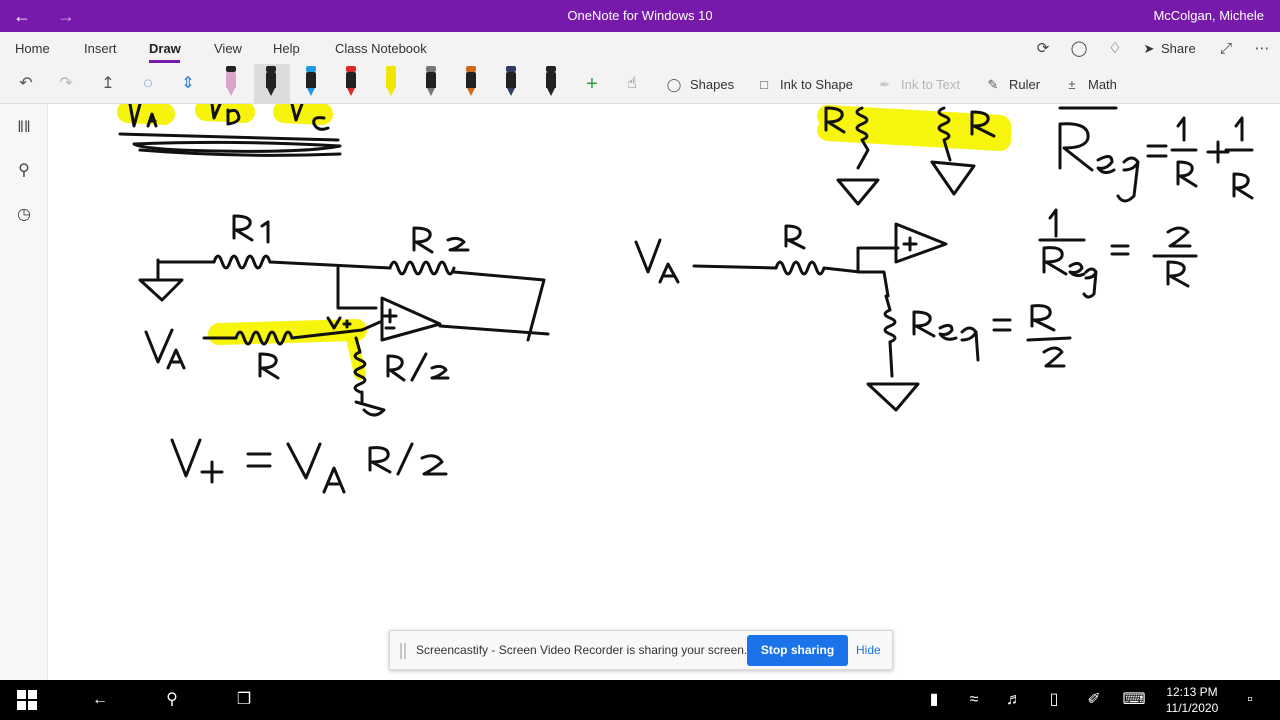  I want to click on bell-icon: ♢, so click(1115, 49).